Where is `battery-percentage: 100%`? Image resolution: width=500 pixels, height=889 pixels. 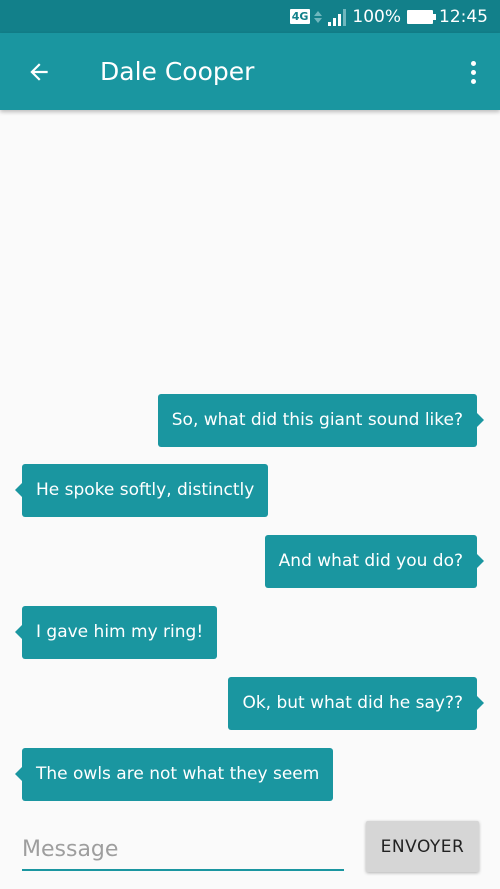
battery-percentage: 100% is located at coordinates (376, 16).